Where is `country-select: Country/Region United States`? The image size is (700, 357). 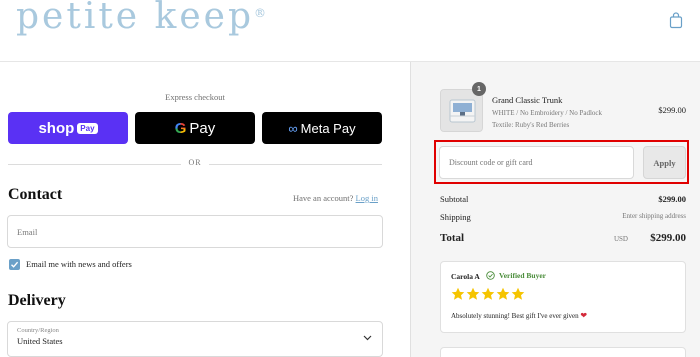
country-select: Country/Region United States is located at coordinates (195, 339).